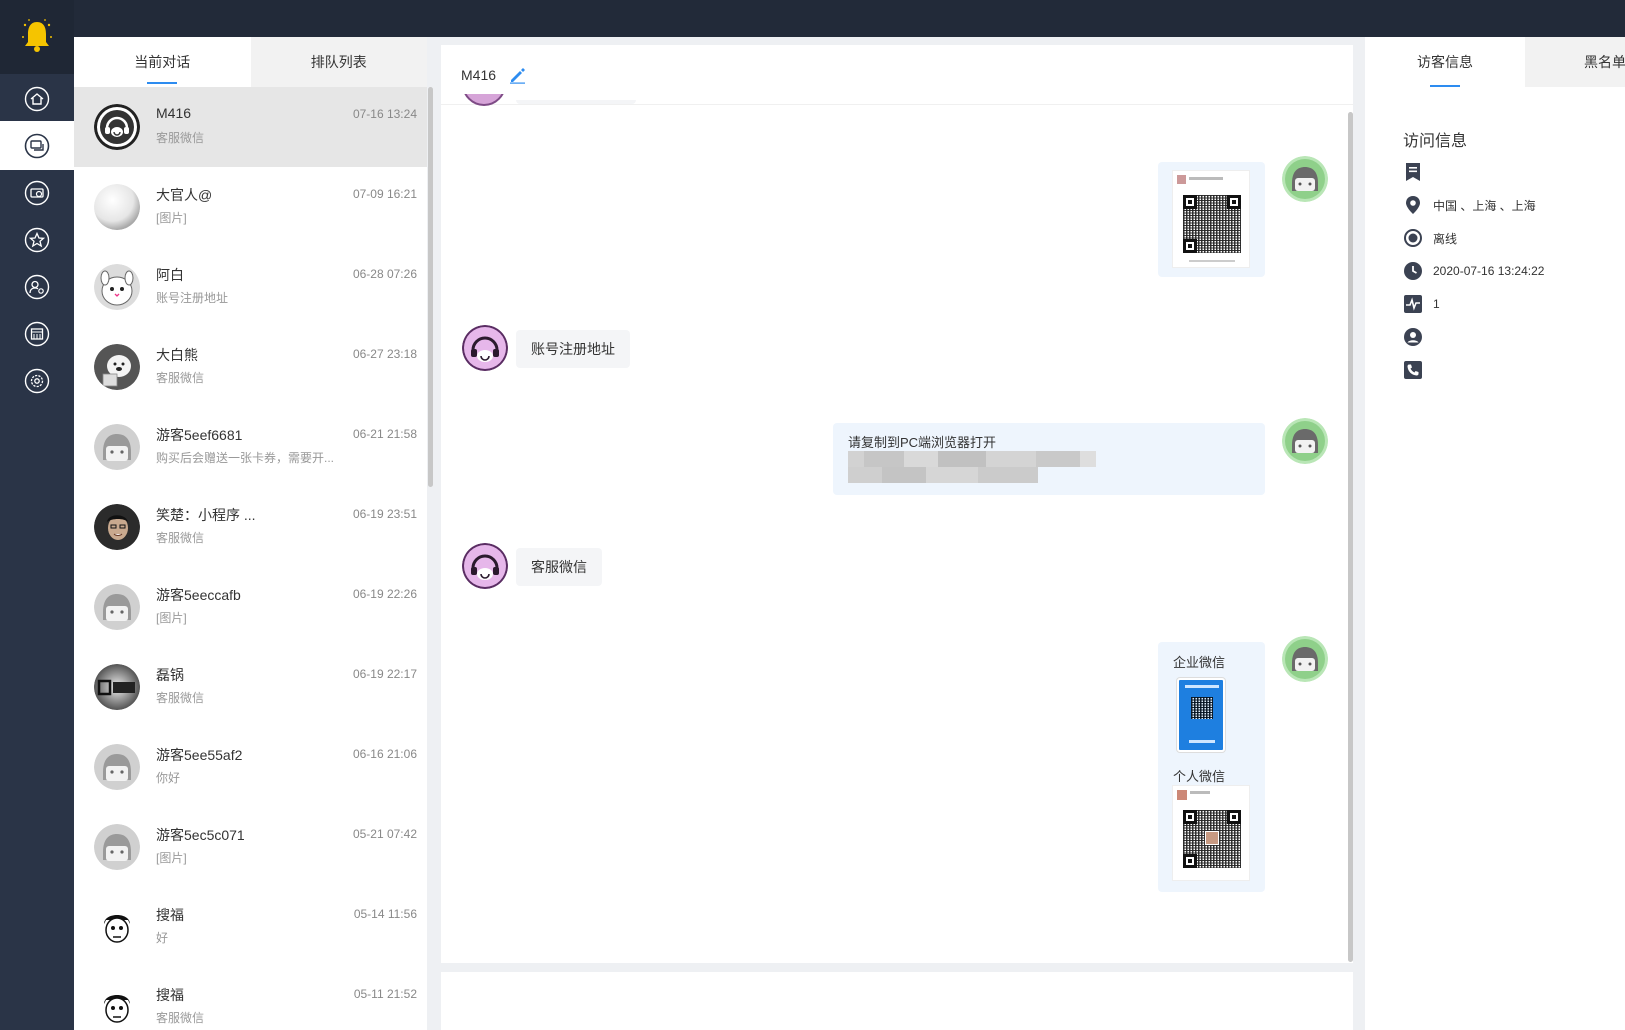  I want to click on nav-calendar, so click(37, 333).